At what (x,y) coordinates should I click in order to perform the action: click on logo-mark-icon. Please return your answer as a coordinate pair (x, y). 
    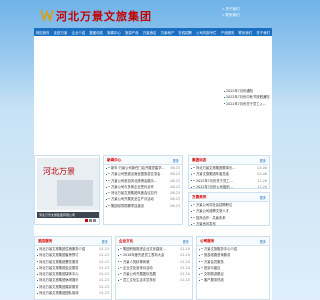
    Looking at the image, I should click on (47, 15).